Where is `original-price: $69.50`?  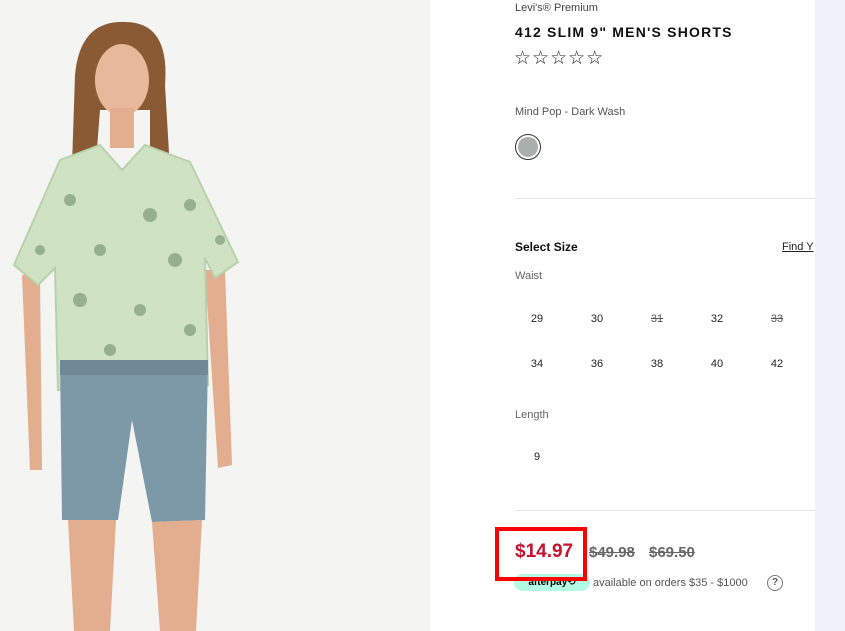
original-price: $69.50 is located at coordinates (672, 552).